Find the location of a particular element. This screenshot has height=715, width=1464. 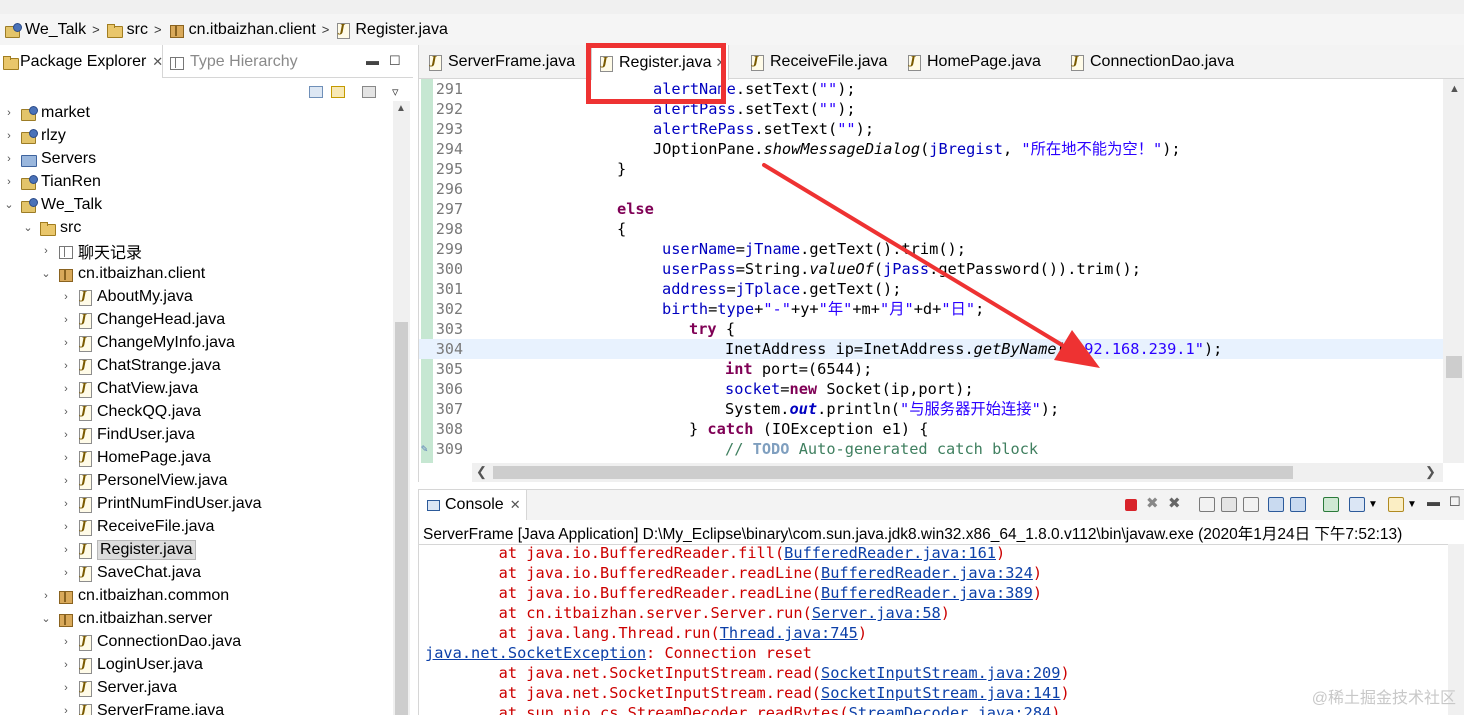

remove-all-icon: ✖ is located at coordinates (1174, 503).